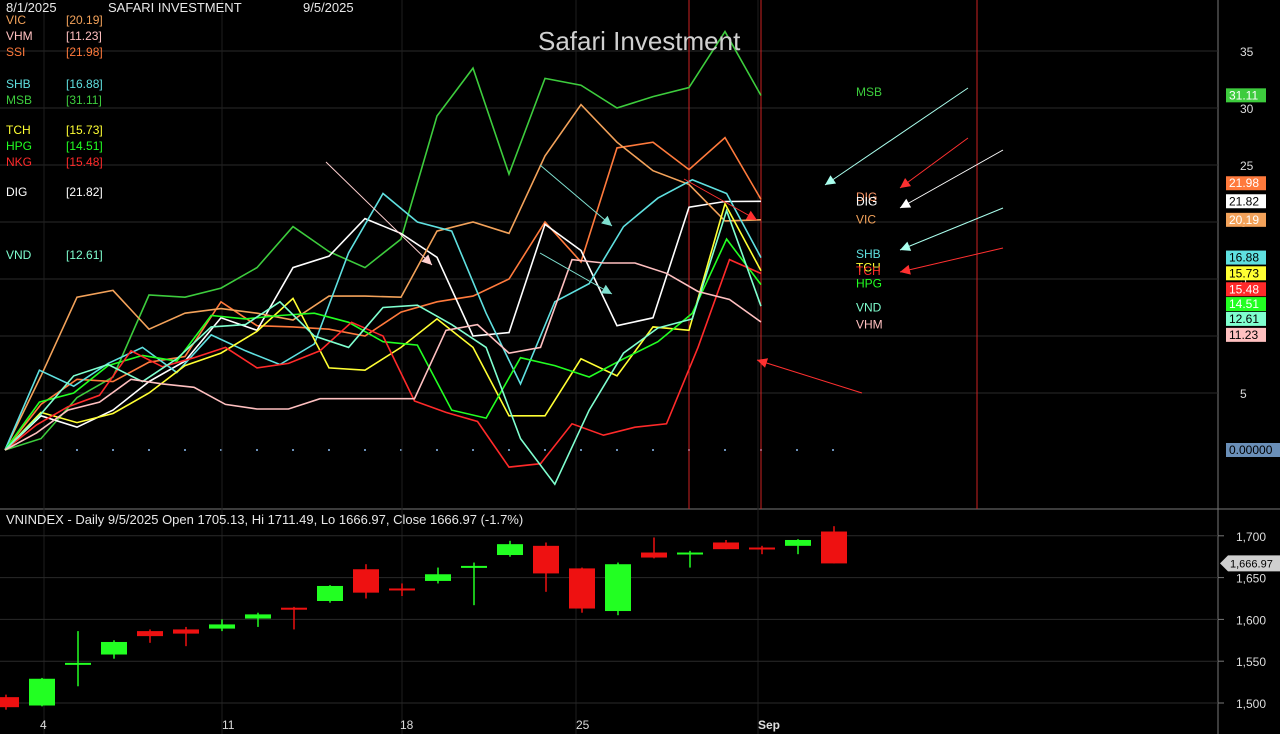 This screenshot has width=1280, height=734. Describe the element at coordinates (1243, 394) in the screenshot. I see `y-tick-label: 5` at that location.